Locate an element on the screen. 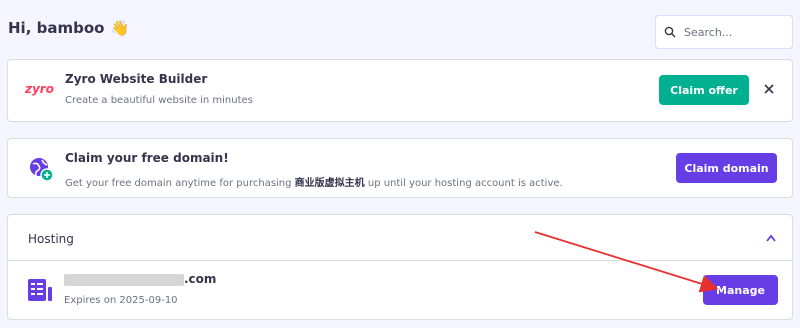 The width and height of the screenshot is (800, 328). manage-button: Manage is located at coordinates (740, 290).